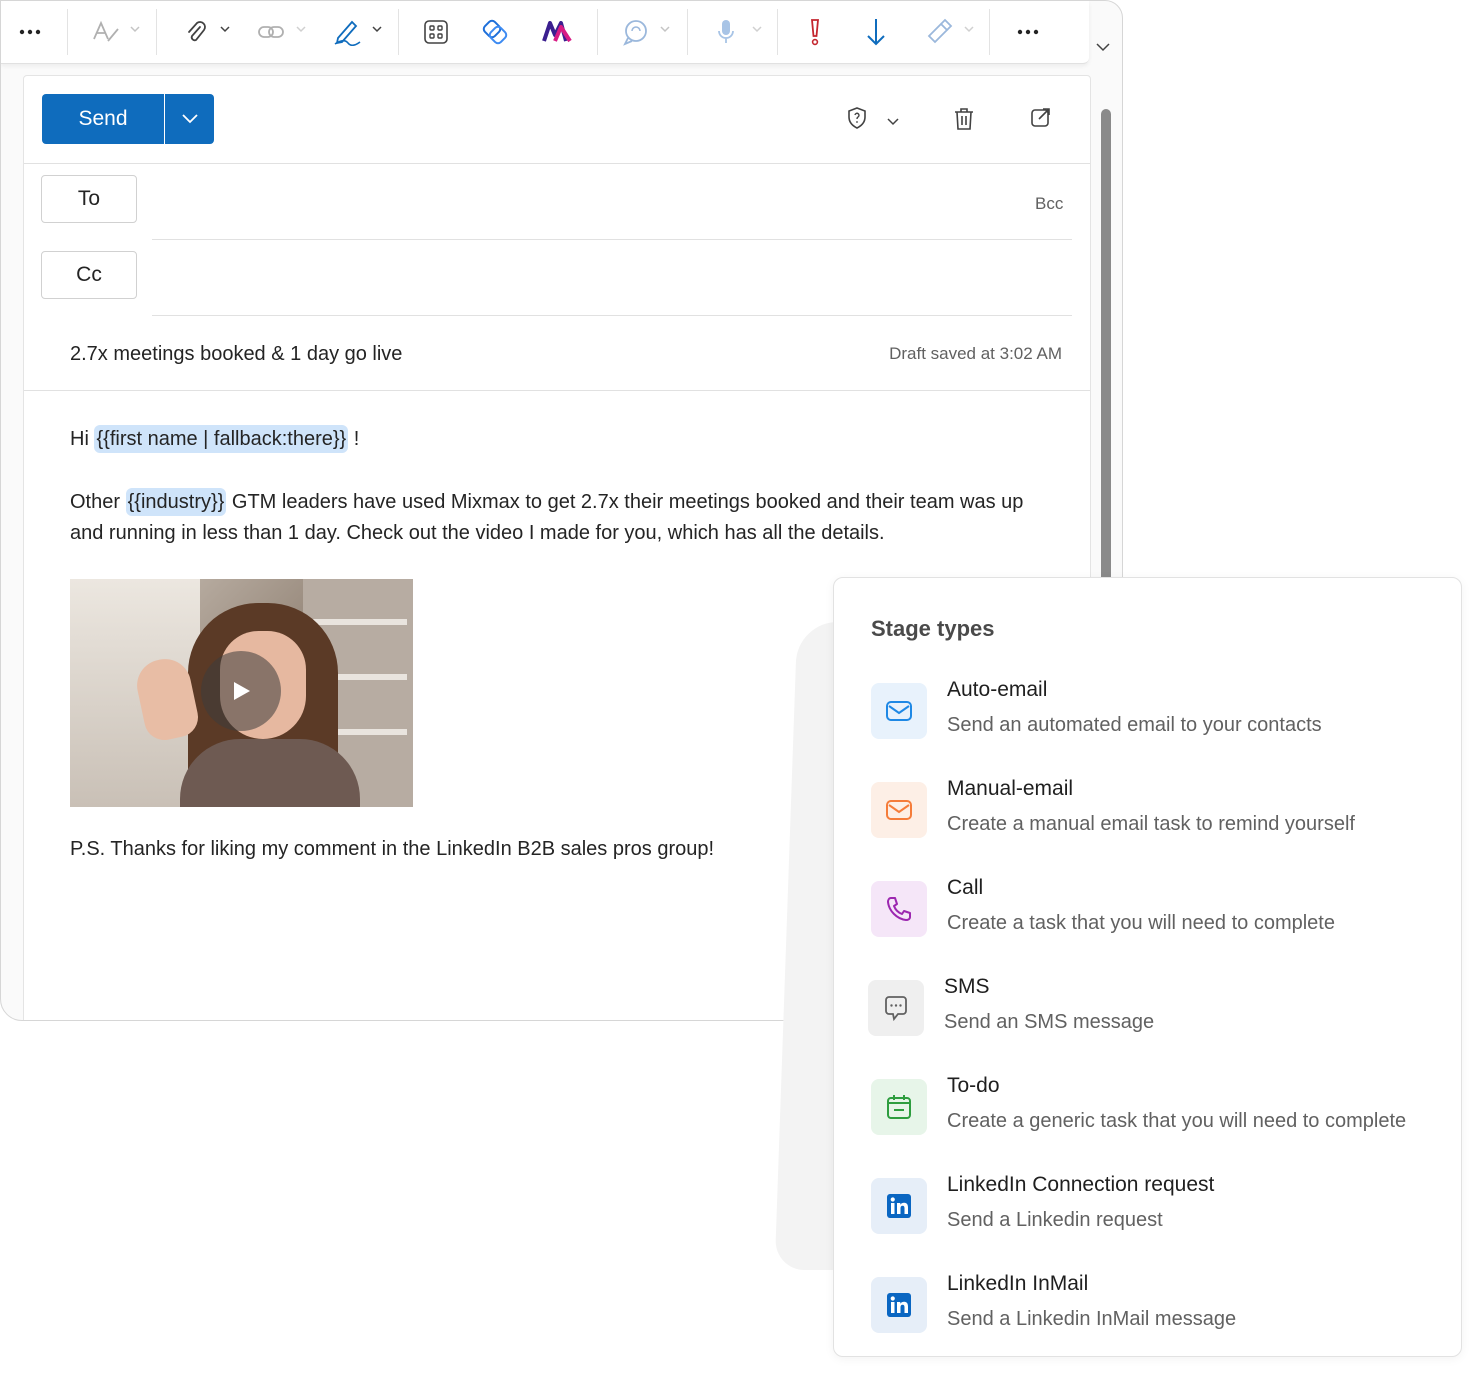 This screenshot has height=1392, width=1481. I want to click on ribbon-toolbar, so click(545, 32).